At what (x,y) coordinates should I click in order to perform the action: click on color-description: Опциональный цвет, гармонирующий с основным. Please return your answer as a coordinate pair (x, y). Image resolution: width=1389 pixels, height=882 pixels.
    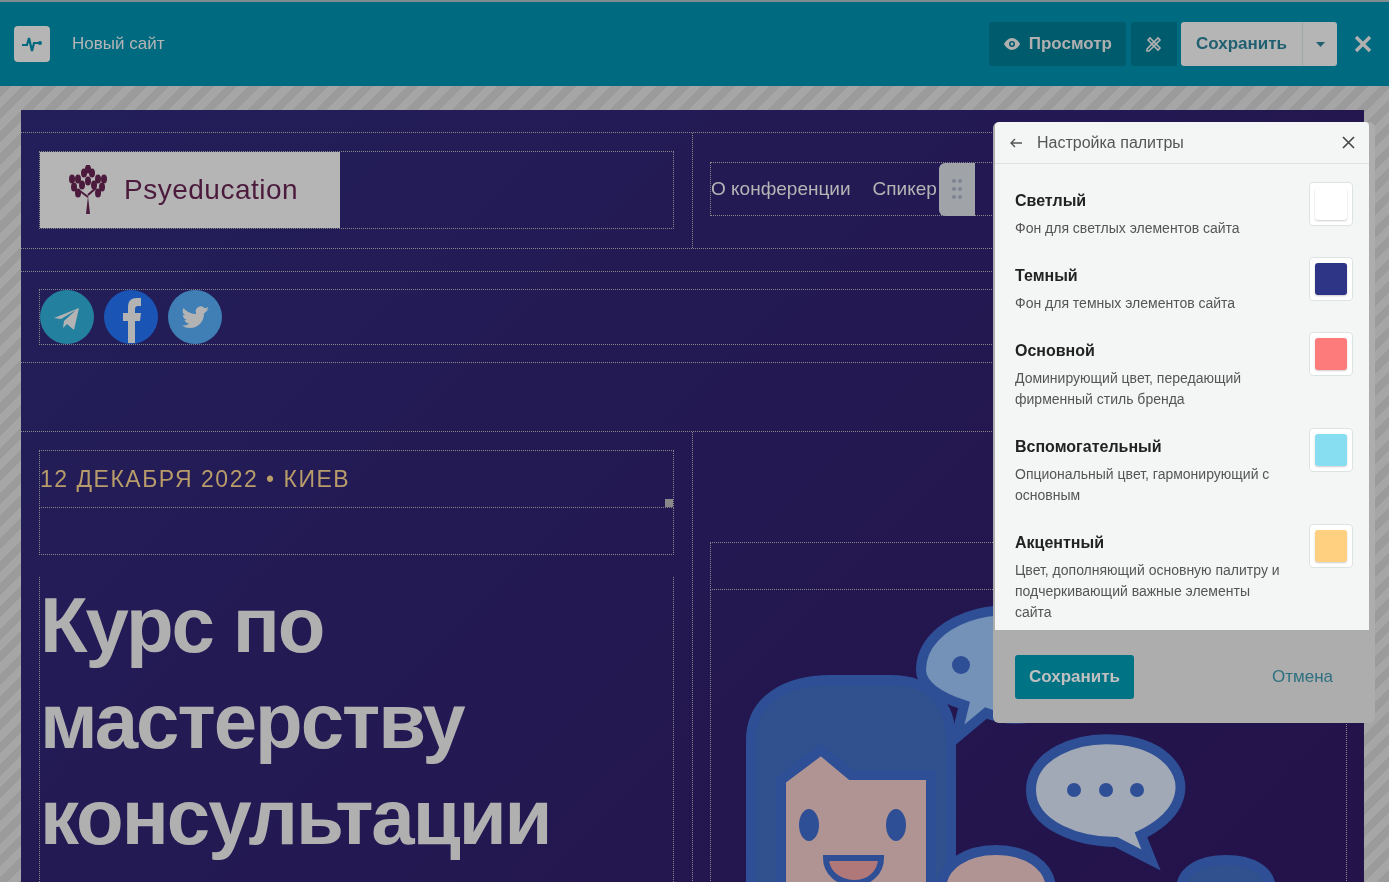
    Looking at the image, I should click on (1143, 485).